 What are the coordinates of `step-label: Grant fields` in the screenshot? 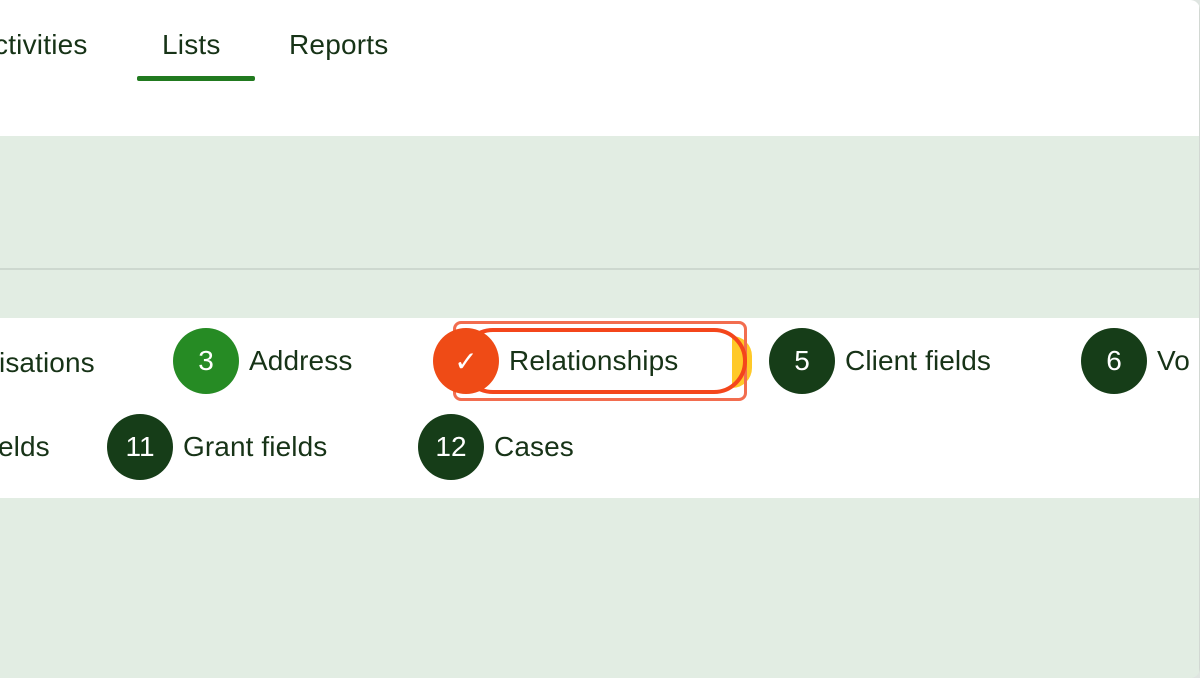 It's located at (255, 446).